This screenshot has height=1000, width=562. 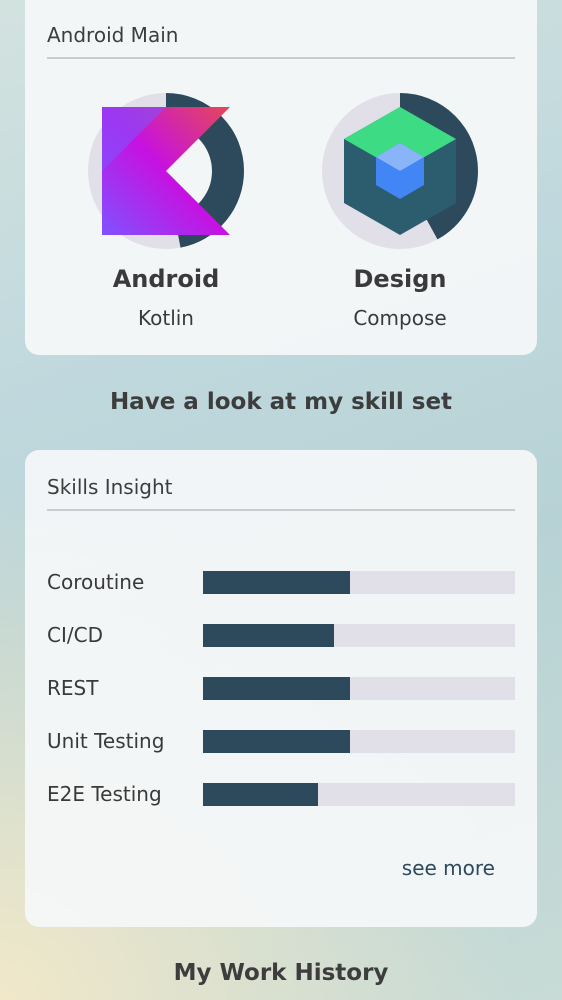 I want to click on design-donut, so click(x=400, y=171).